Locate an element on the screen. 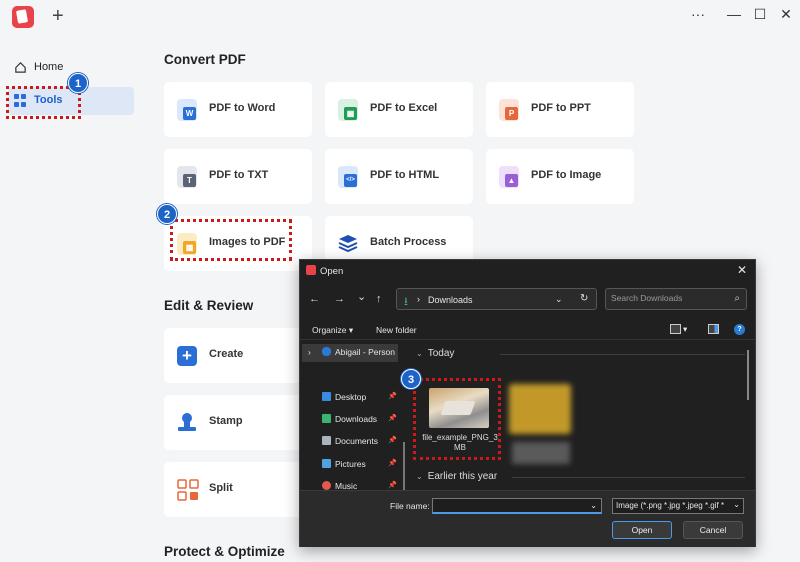 The width and height of the screenshot is (800, 562). view-options-icon is located at coordinates (675, 329).